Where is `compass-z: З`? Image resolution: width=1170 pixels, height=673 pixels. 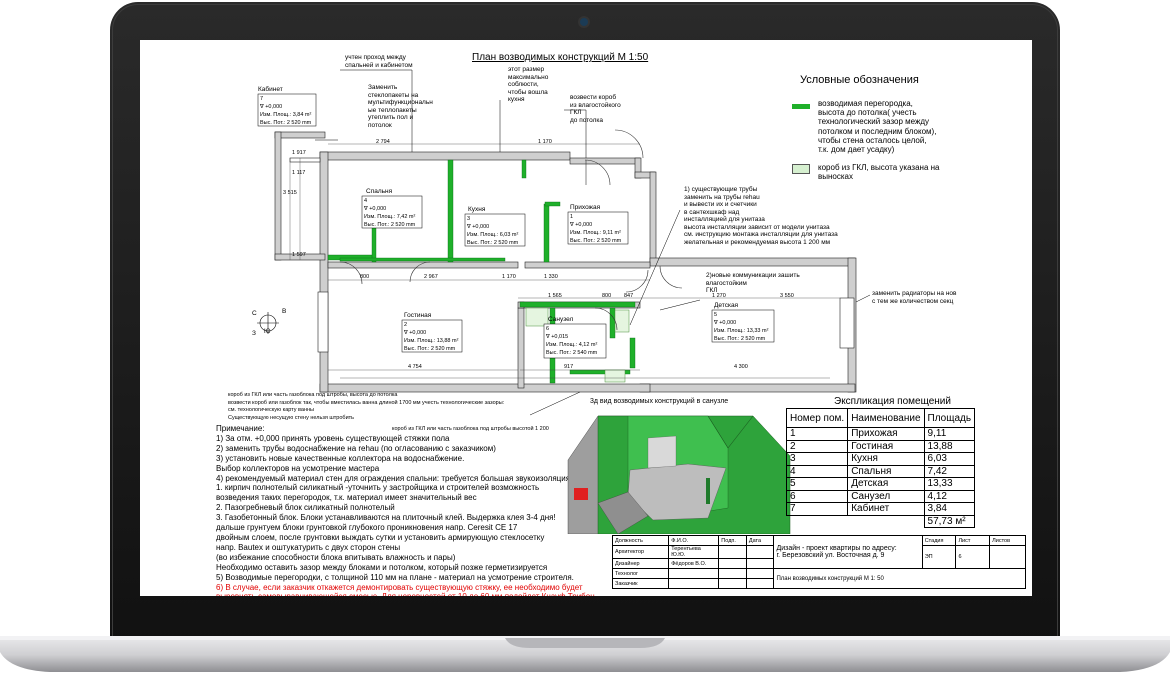
compass-z: З is located at coordinates (254, 333).